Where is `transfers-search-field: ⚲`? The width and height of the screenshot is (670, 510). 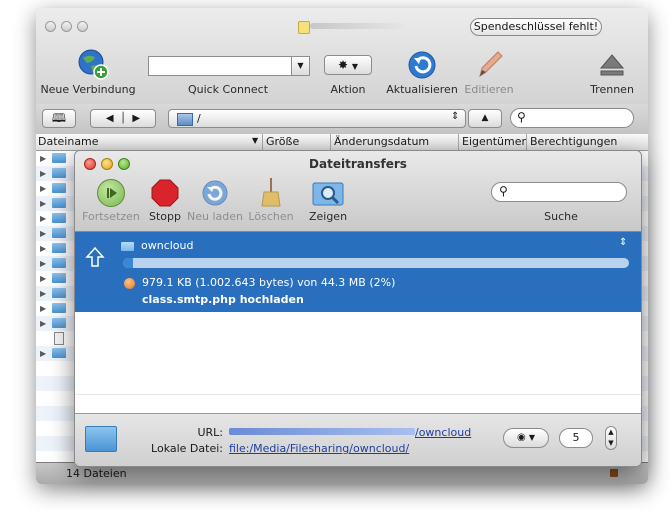 transfers-search-field: ⚲ is located at coordinates (559, 192).